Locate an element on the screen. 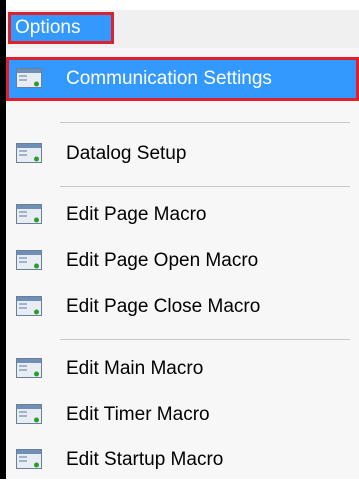  menu-item-edit-startup-macro: Edit Startup Macro is located at coordinates (182, 460).